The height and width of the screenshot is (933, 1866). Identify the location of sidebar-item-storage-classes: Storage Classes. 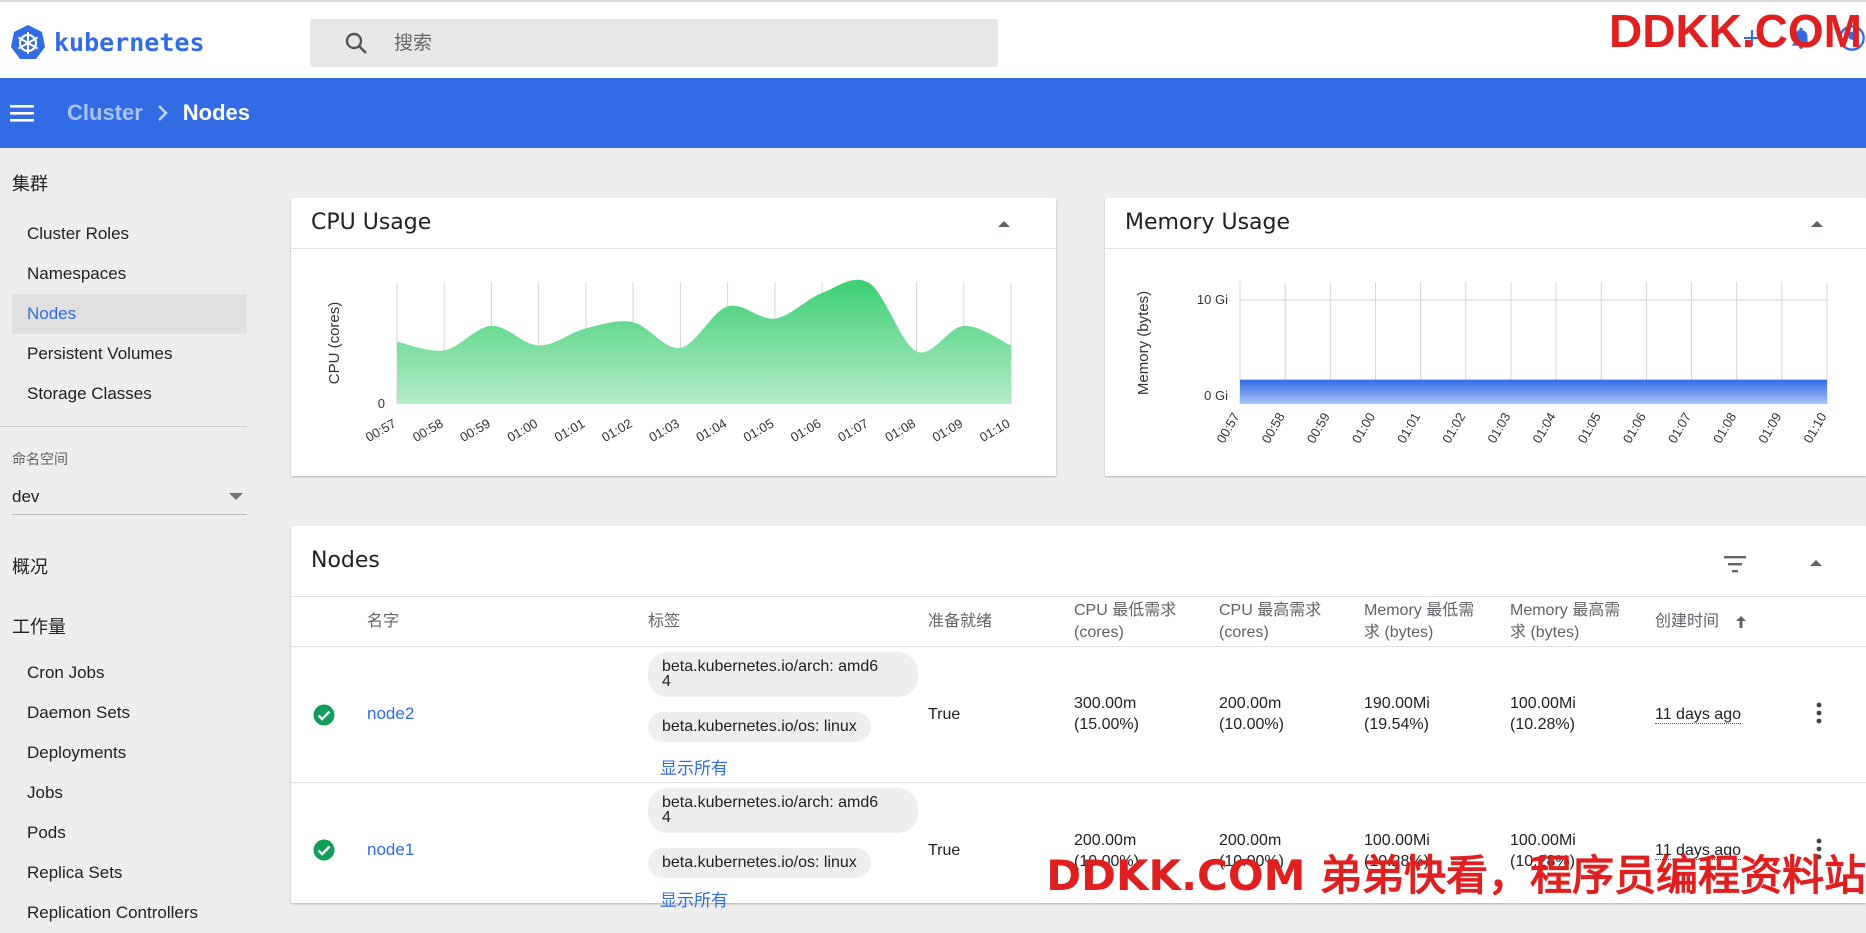
(124, 394).